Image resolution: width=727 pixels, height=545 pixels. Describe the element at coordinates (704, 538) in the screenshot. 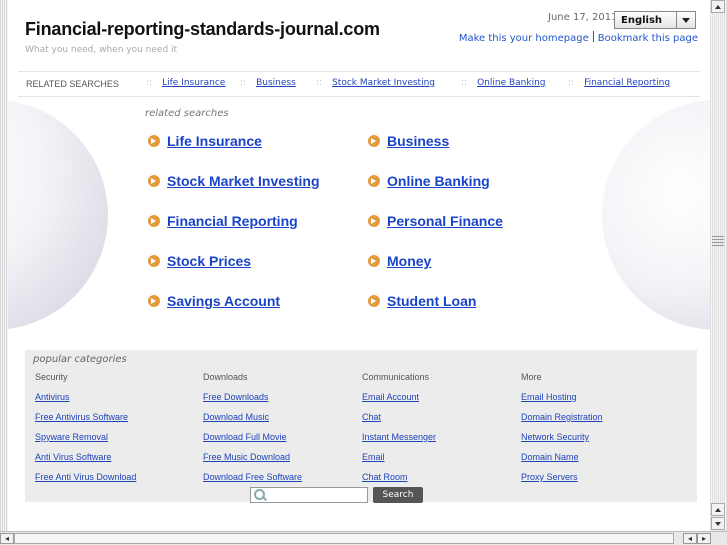

I see `scroll-right-button: ▸` at that location.